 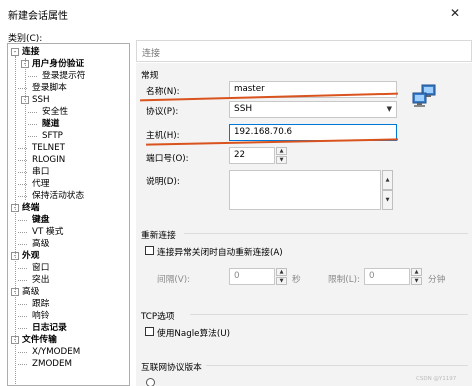 What do you see at coordinates (149, 331) in the screenshot?
I see `nagle-checkbox` at bounding box center [149, 331].